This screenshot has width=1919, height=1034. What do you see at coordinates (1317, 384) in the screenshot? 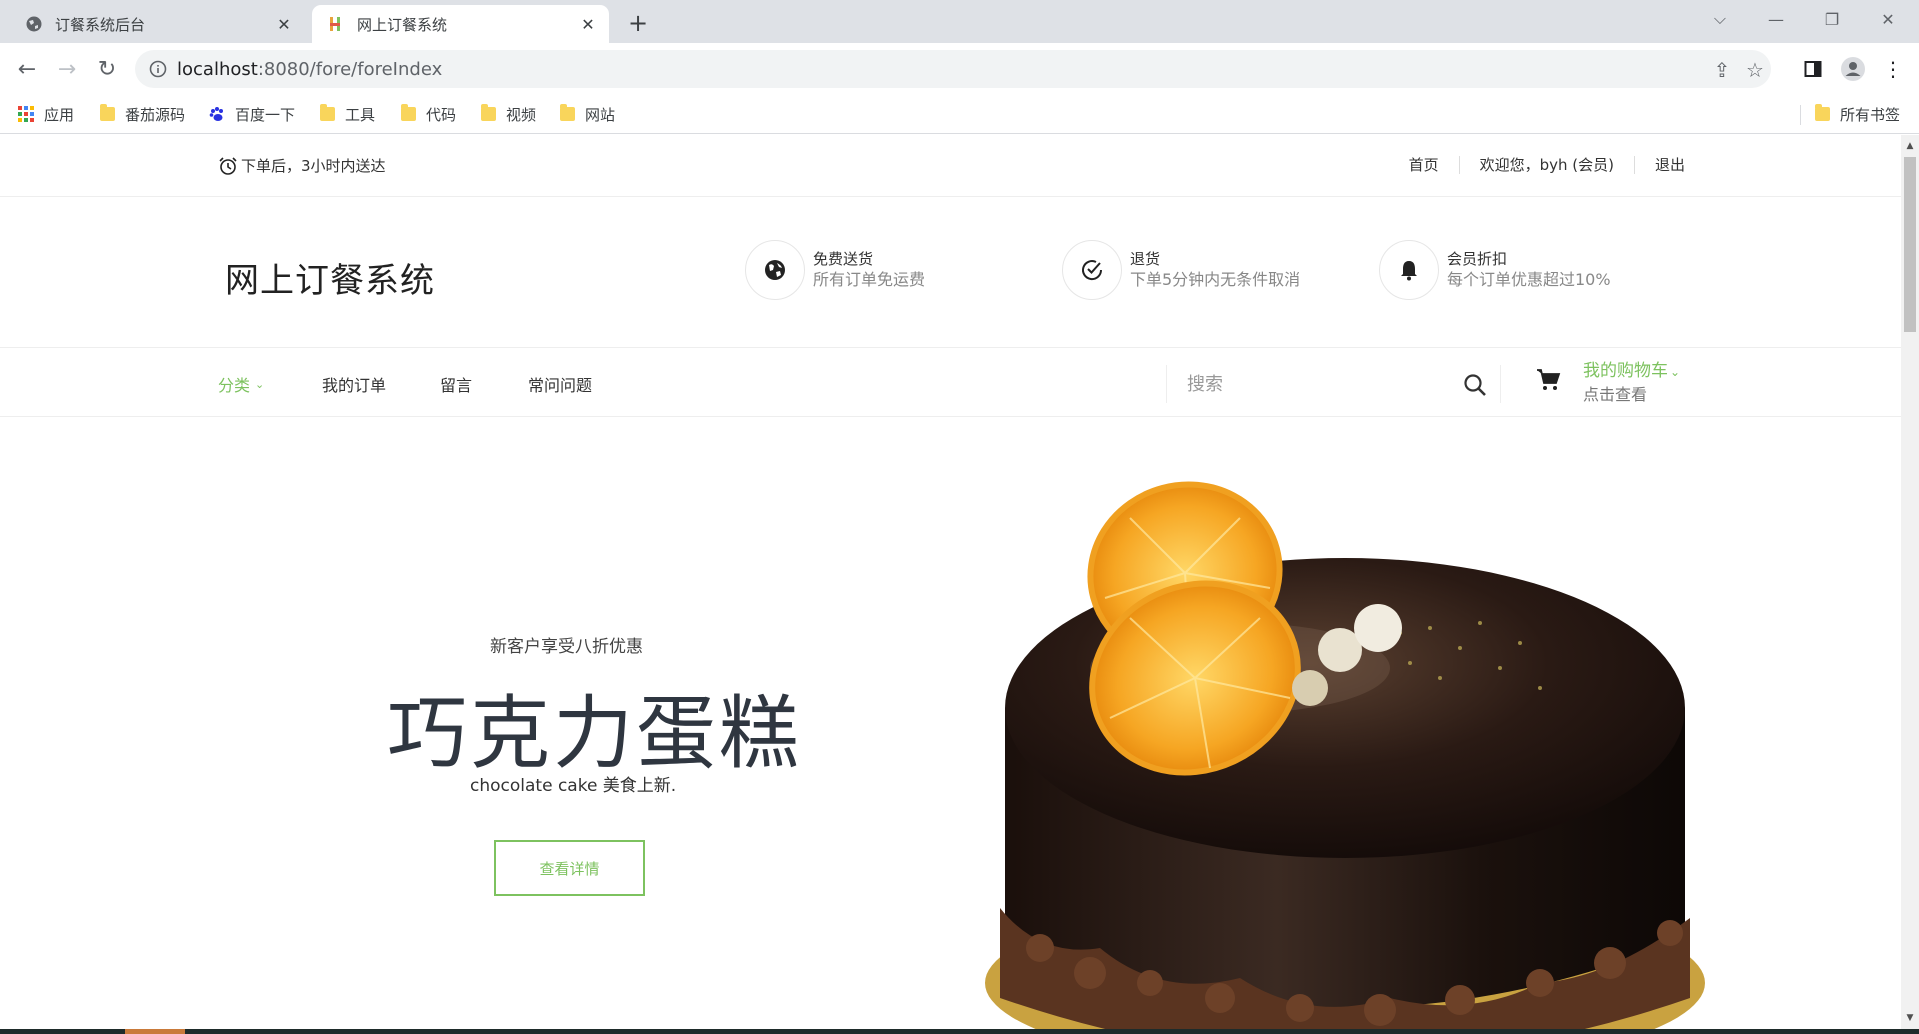
I see `search-input` at bounding box center [1317, 384].